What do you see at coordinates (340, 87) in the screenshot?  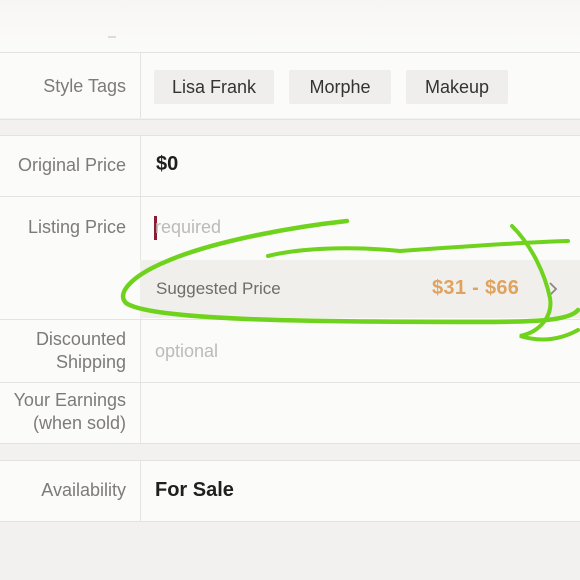 I see `style-tag-chip: Morphe` at bounding box center [340, 87].